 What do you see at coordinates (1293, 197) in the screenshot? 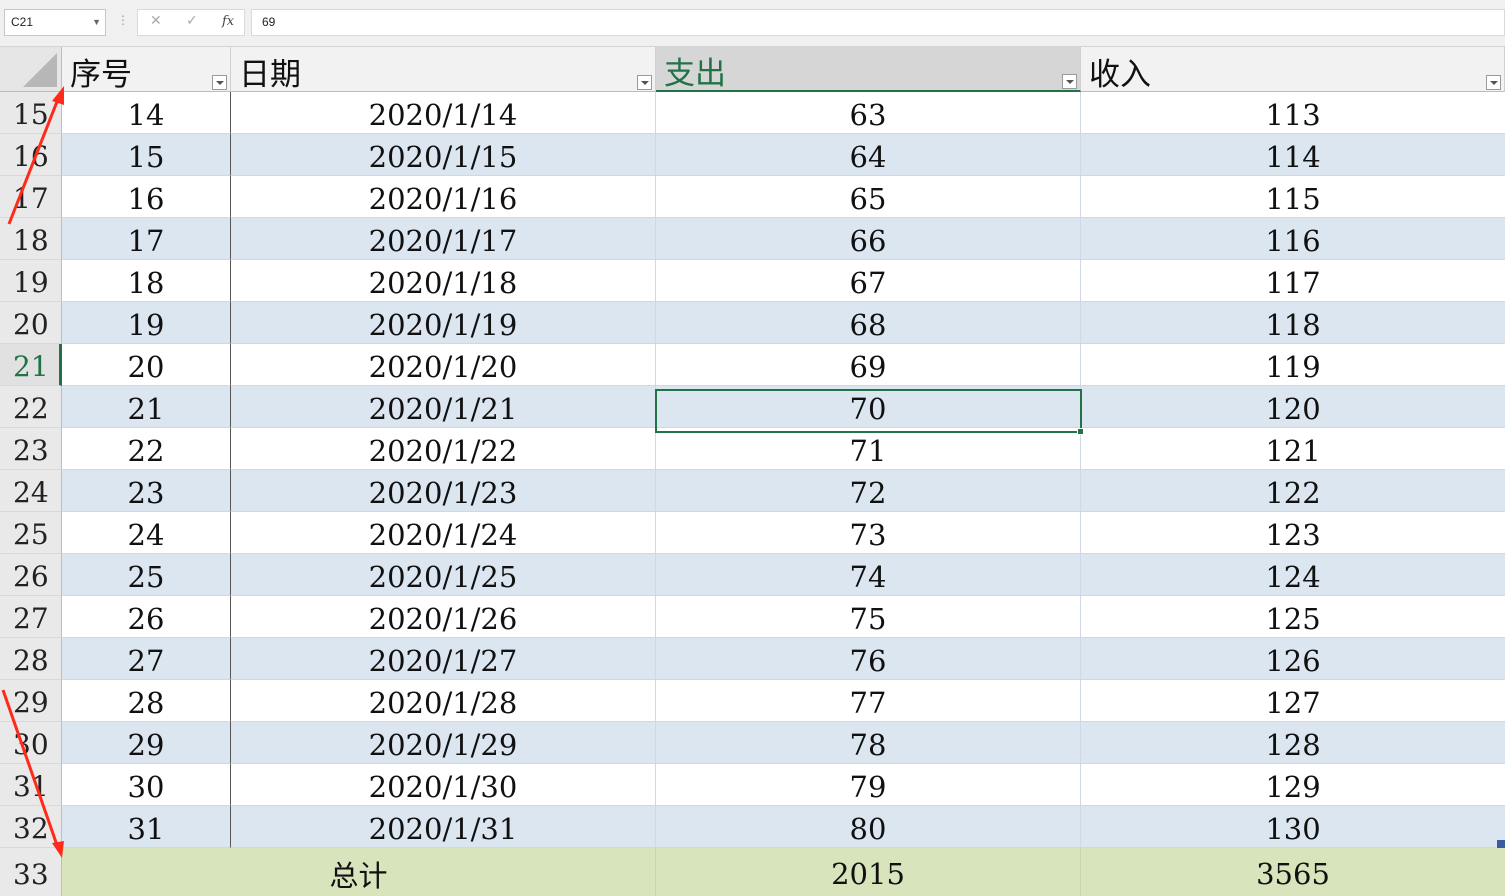
I see `income-cell: 115` at bounding box center [1293, 197].